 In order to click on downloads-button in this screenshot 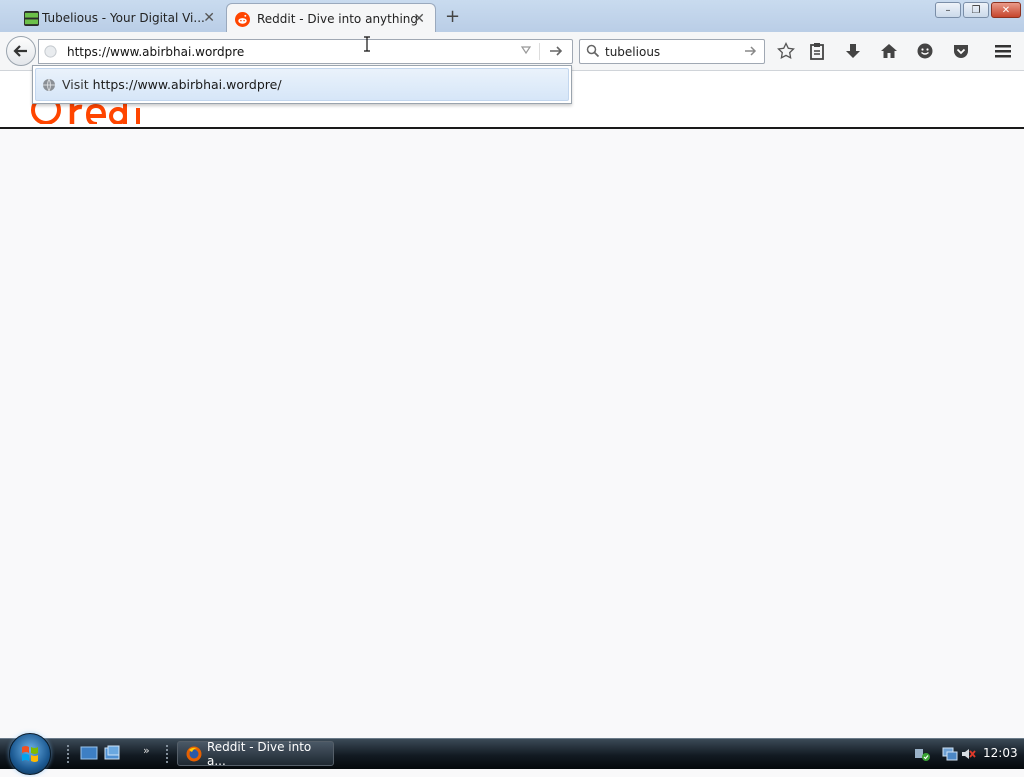, I will do `click(853, 51)`.